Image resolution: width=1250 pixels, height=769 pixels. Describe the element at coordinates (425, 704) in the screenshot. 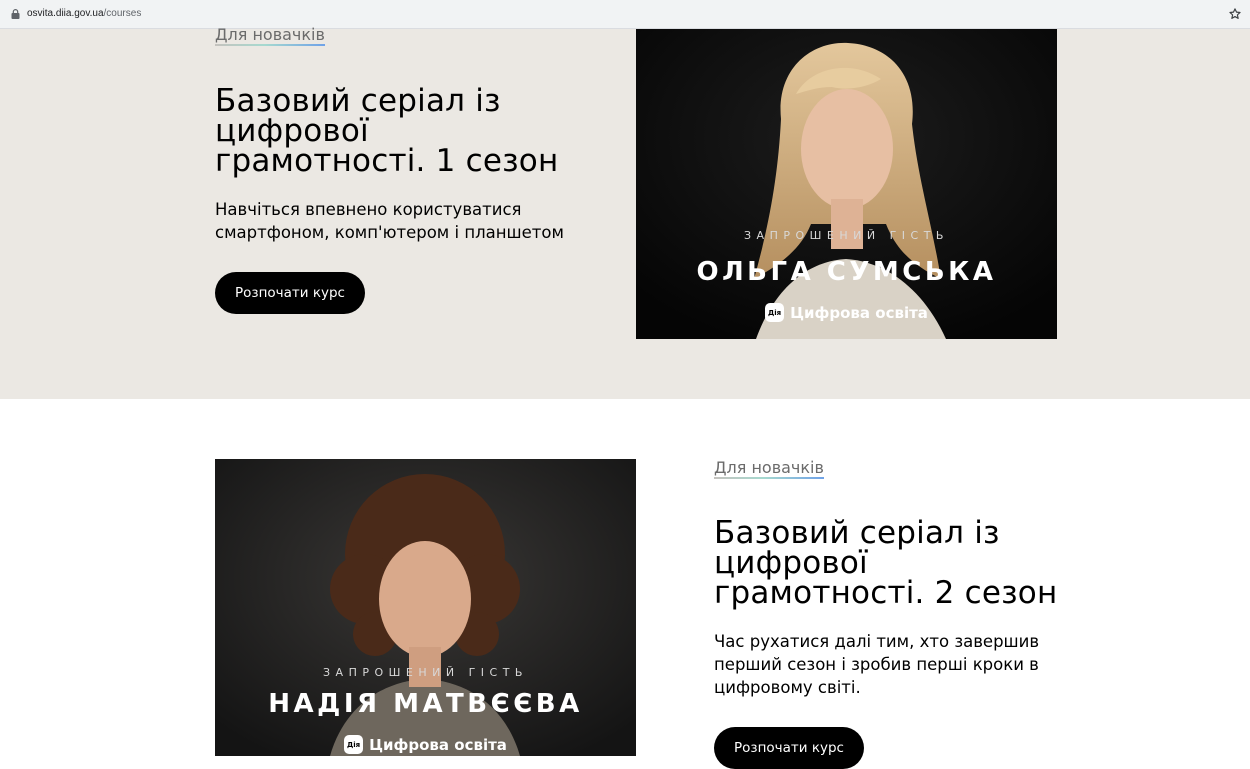

I see `guest-name: НАДІЯ МАТВЄЄВА` at that location.